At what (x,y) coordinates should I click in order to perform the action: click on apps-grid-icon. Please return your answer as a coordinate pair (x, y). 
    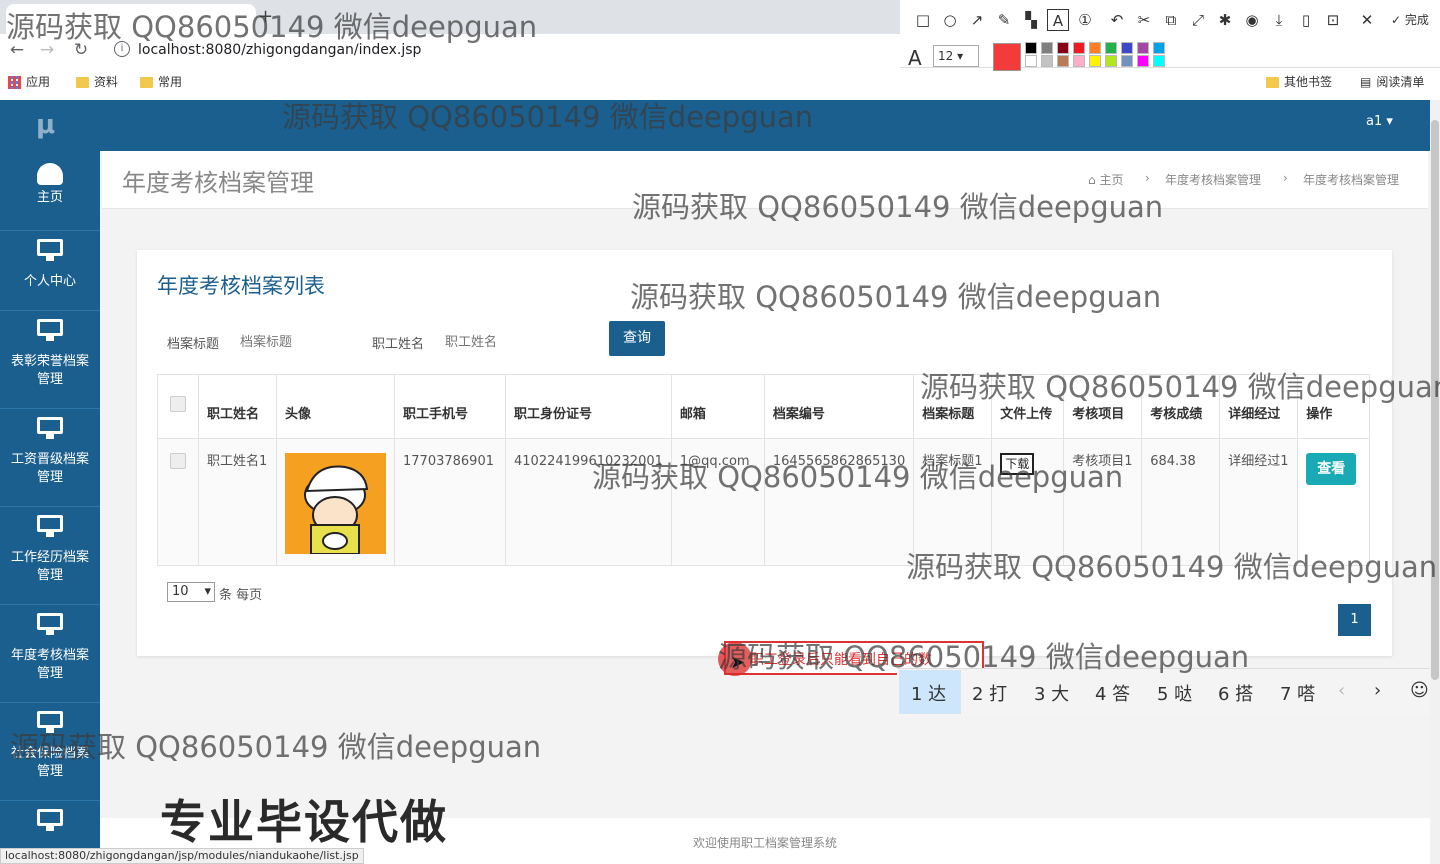
    Looking at the image, I should click on (14, 82).